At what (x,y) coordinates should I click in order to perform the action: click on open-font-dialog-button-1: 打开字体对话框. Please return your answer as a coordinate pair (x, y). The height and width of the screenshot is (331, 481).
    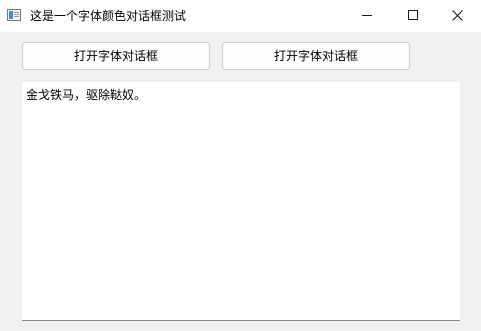
    Looking at the image, I should click on (116, 56).